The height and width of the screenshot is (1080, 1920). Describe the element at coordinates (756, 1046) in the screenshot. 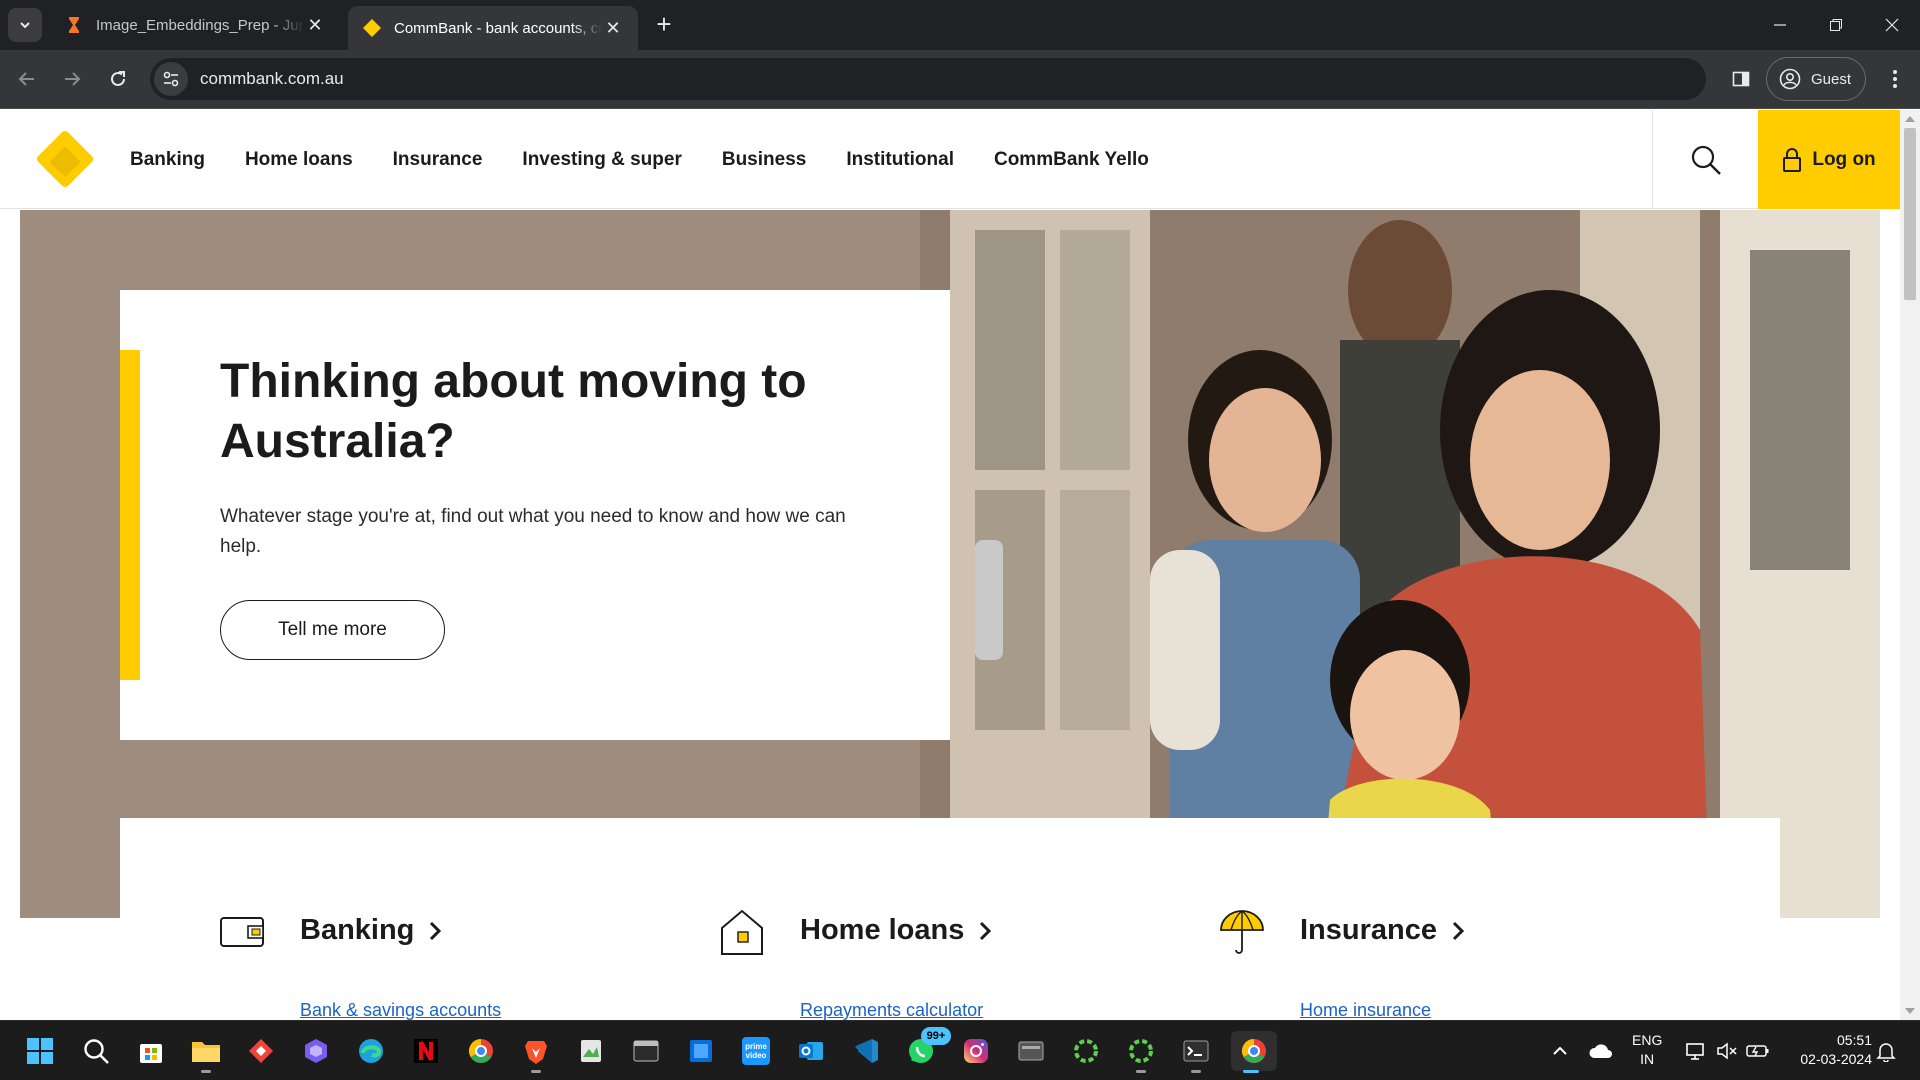

I see `svg-text: prime` at that location.